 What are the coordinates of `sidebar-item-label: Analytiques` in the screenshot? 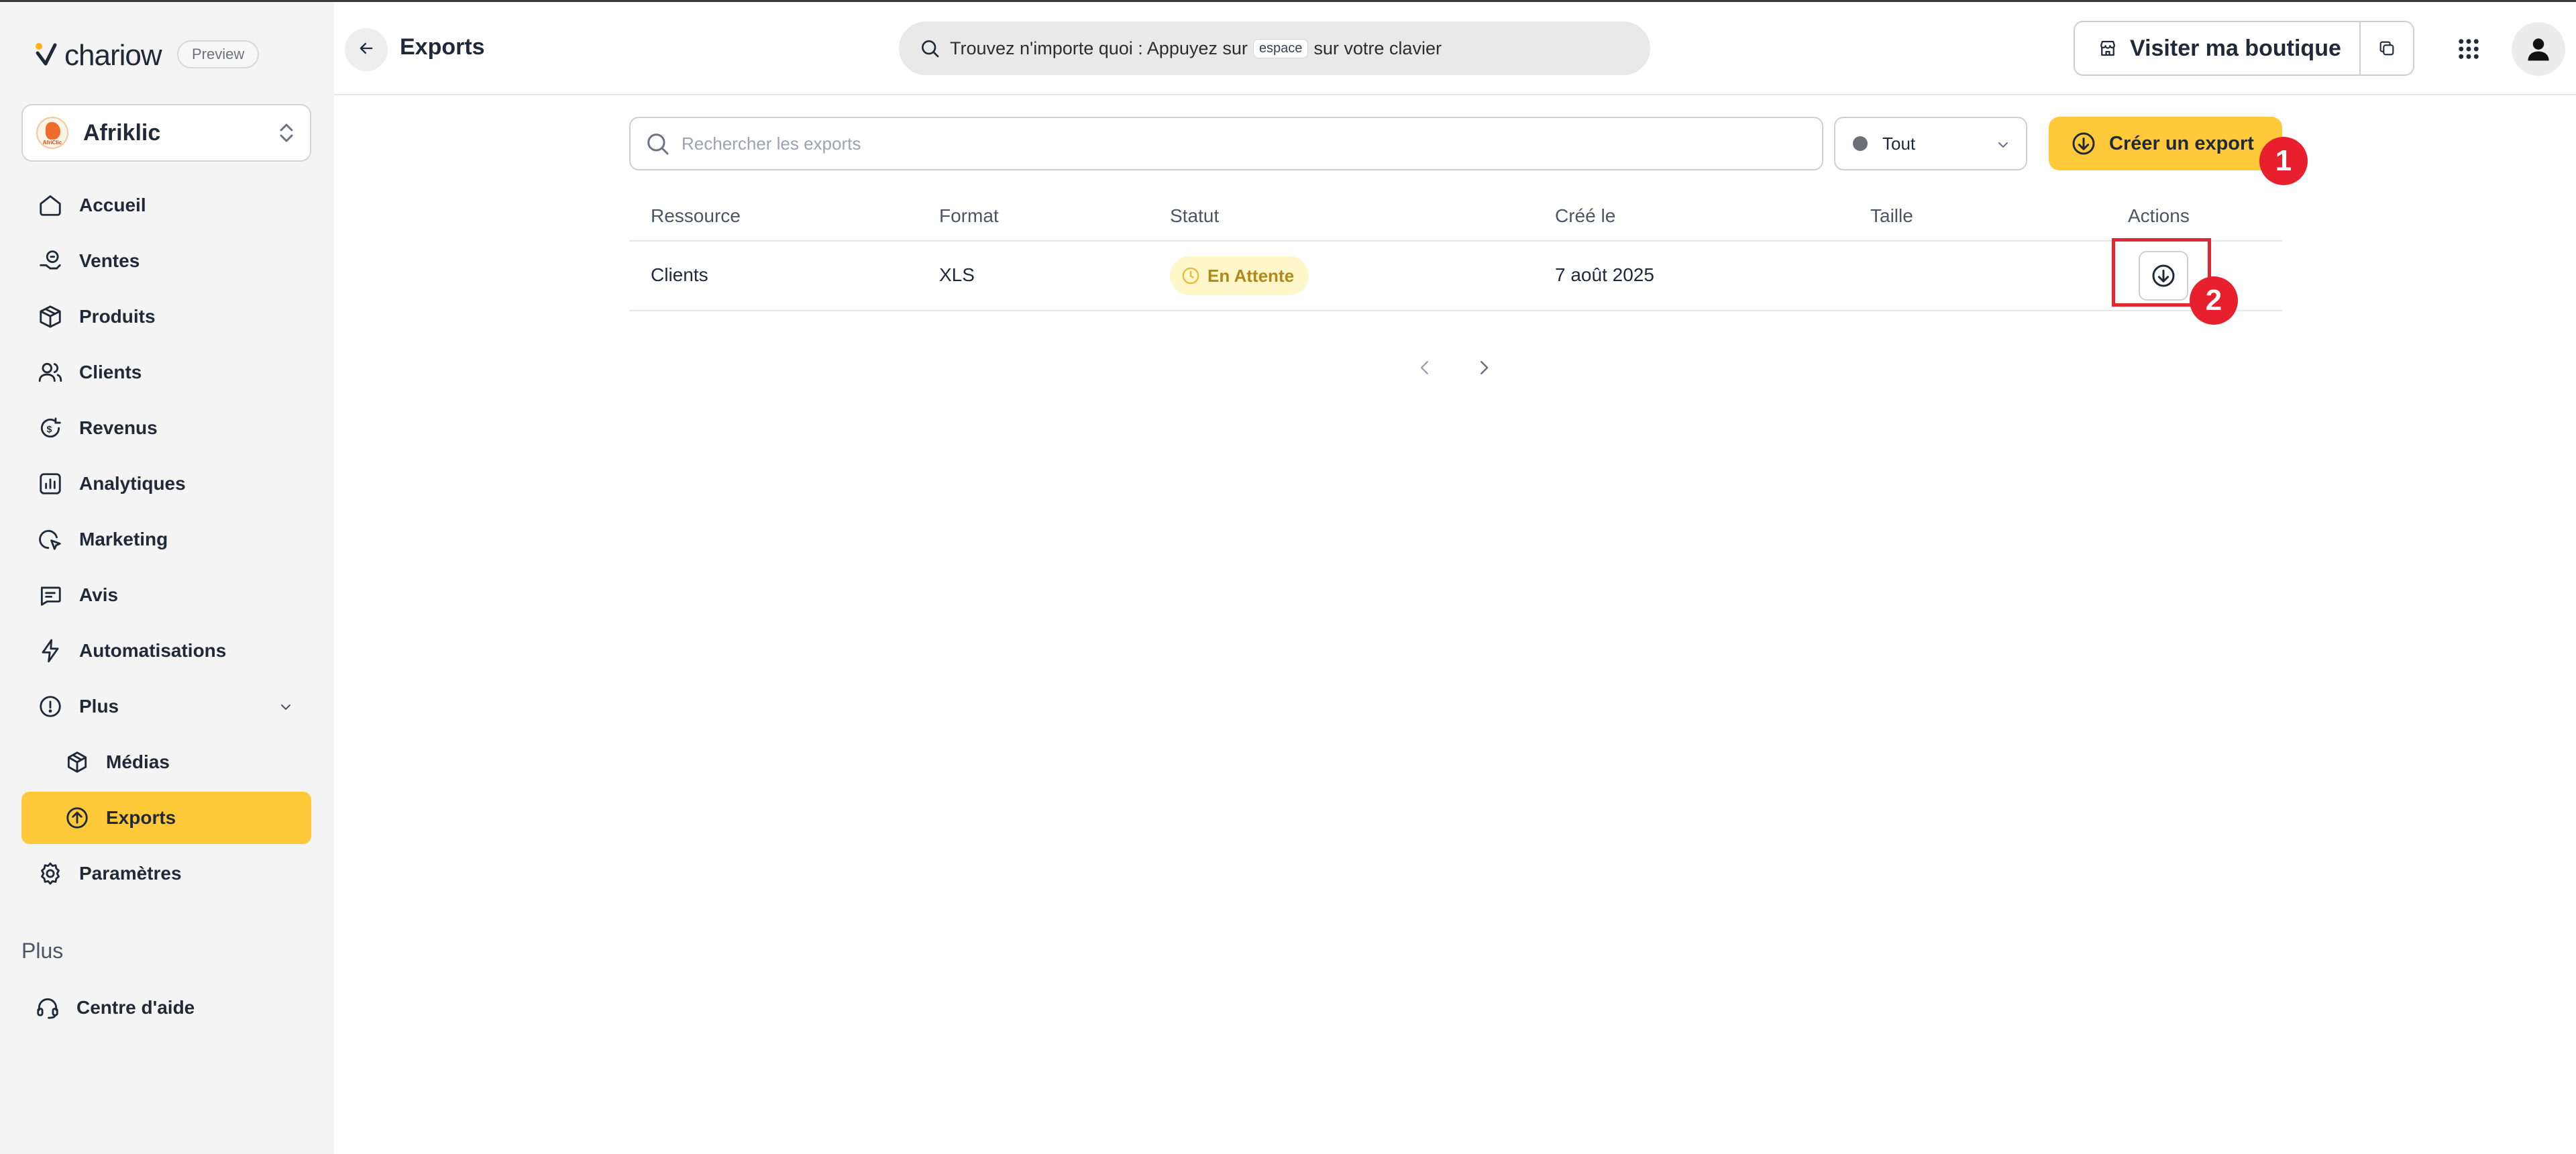 It's located at (132, 483).